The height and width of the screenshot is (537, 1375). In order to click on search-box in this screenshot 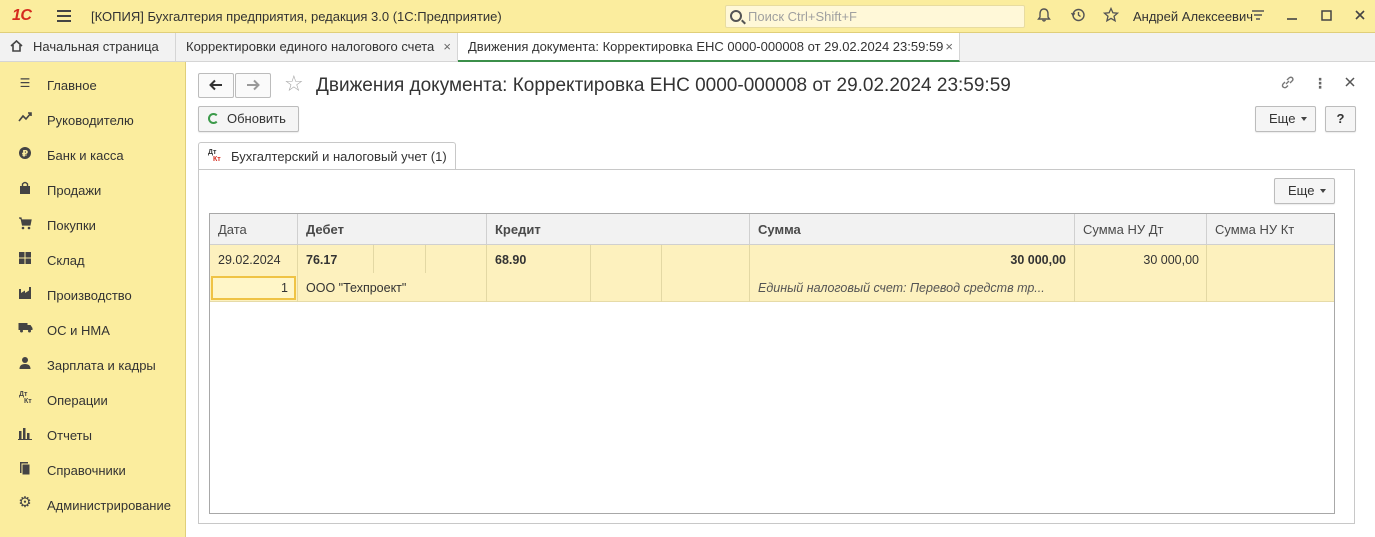, I will do `click(875, 16)`.